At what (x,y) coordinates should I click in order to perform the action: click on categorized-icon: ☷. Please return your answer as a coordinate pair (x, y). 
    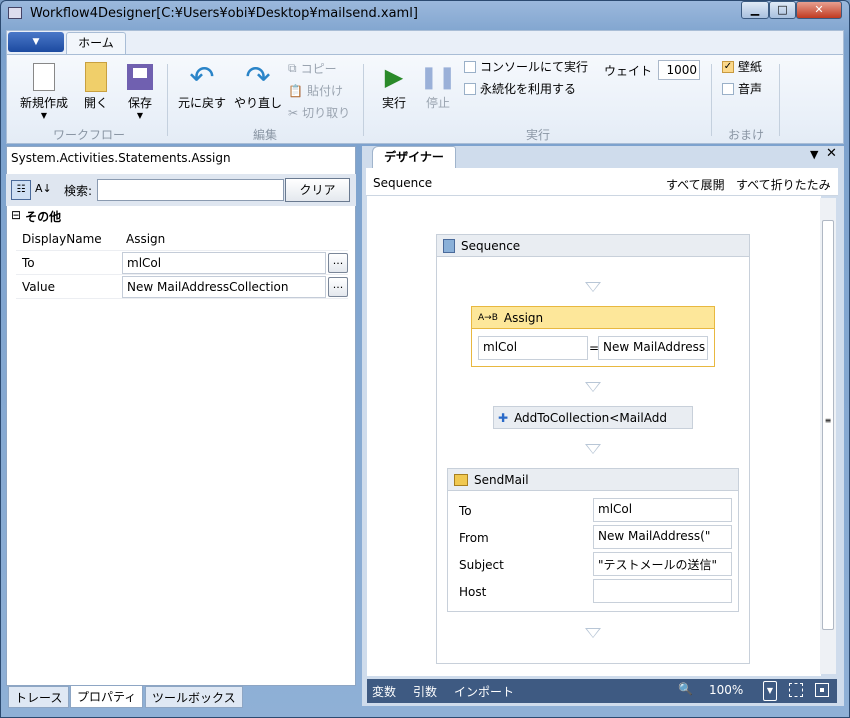
    Looking at the image, I should click on (21, 190).